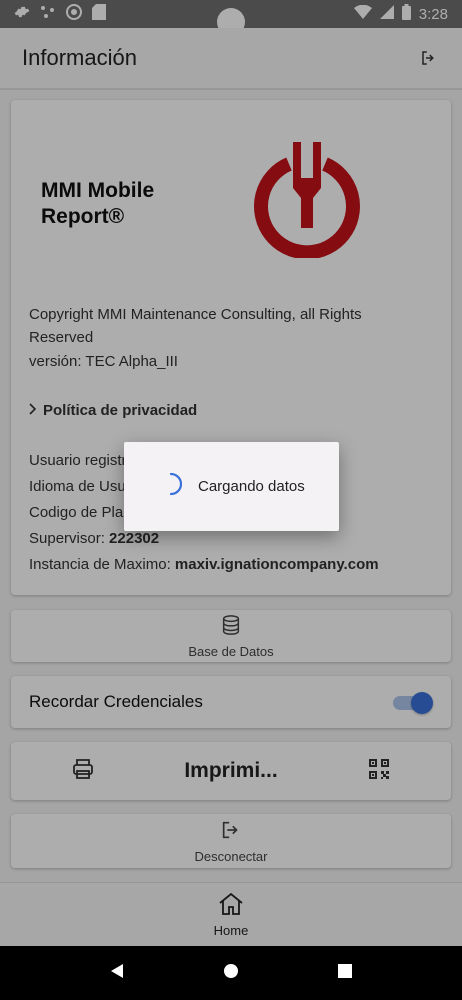 Image resolution: width=462 pixels, height=1000 pixels. I want to click on system-nav-bar, so click(231, 973).